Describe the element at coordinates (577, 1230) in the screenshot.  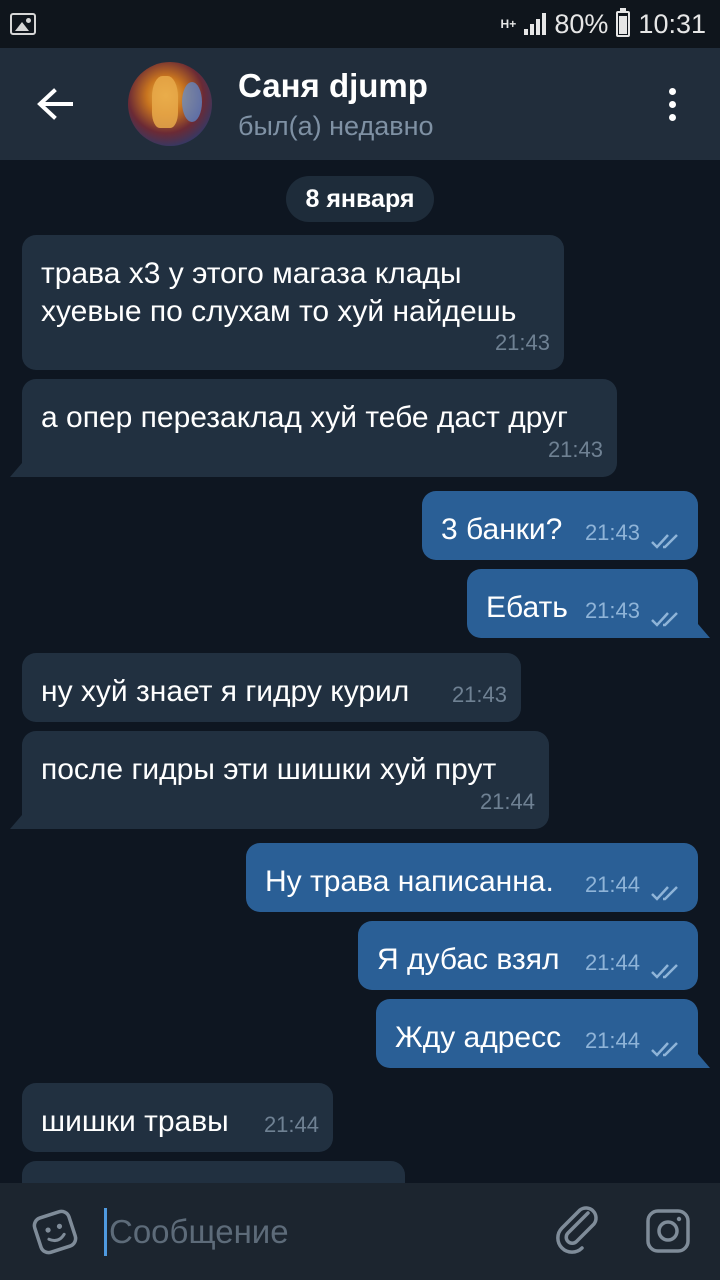
I see `paperclip-icon` at that location.